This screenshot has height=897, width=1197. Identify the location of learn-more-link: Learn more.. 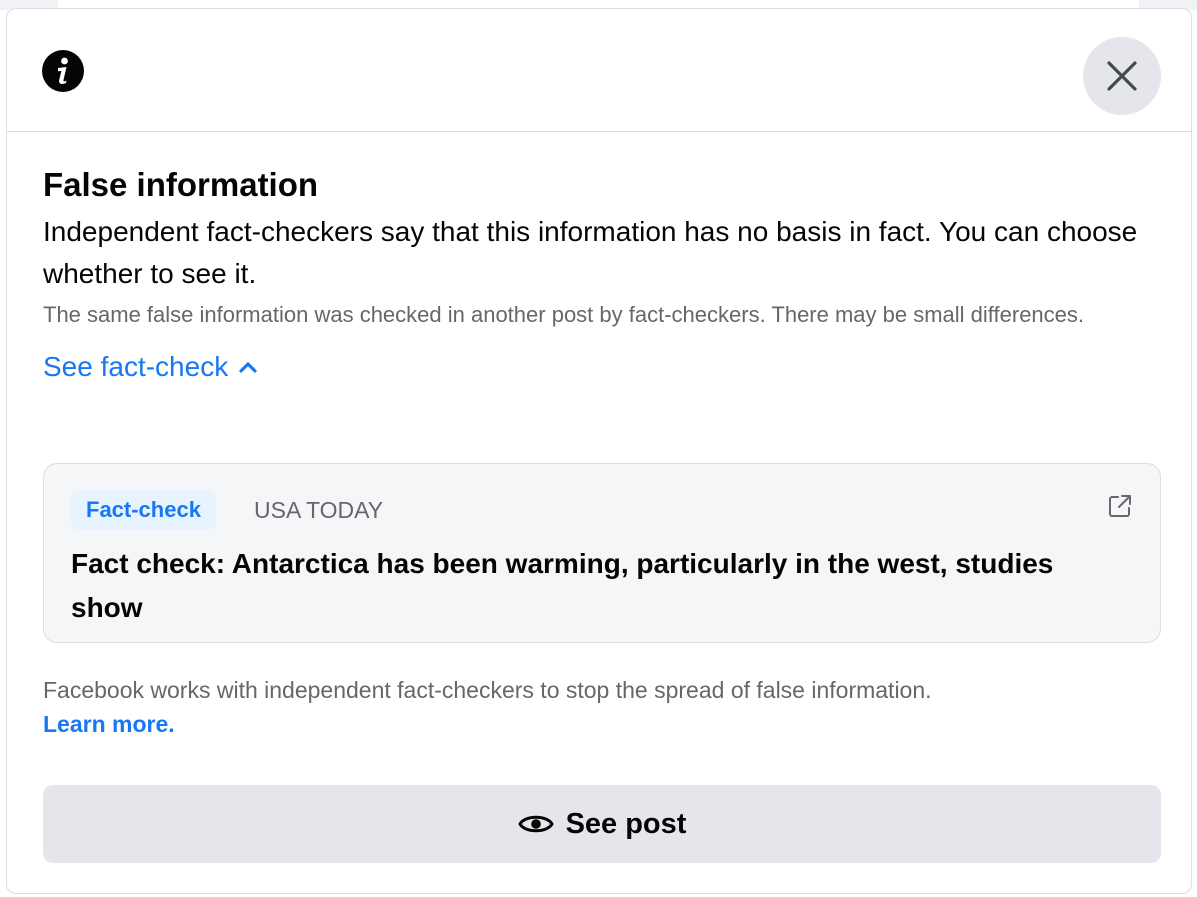
(603, 724).